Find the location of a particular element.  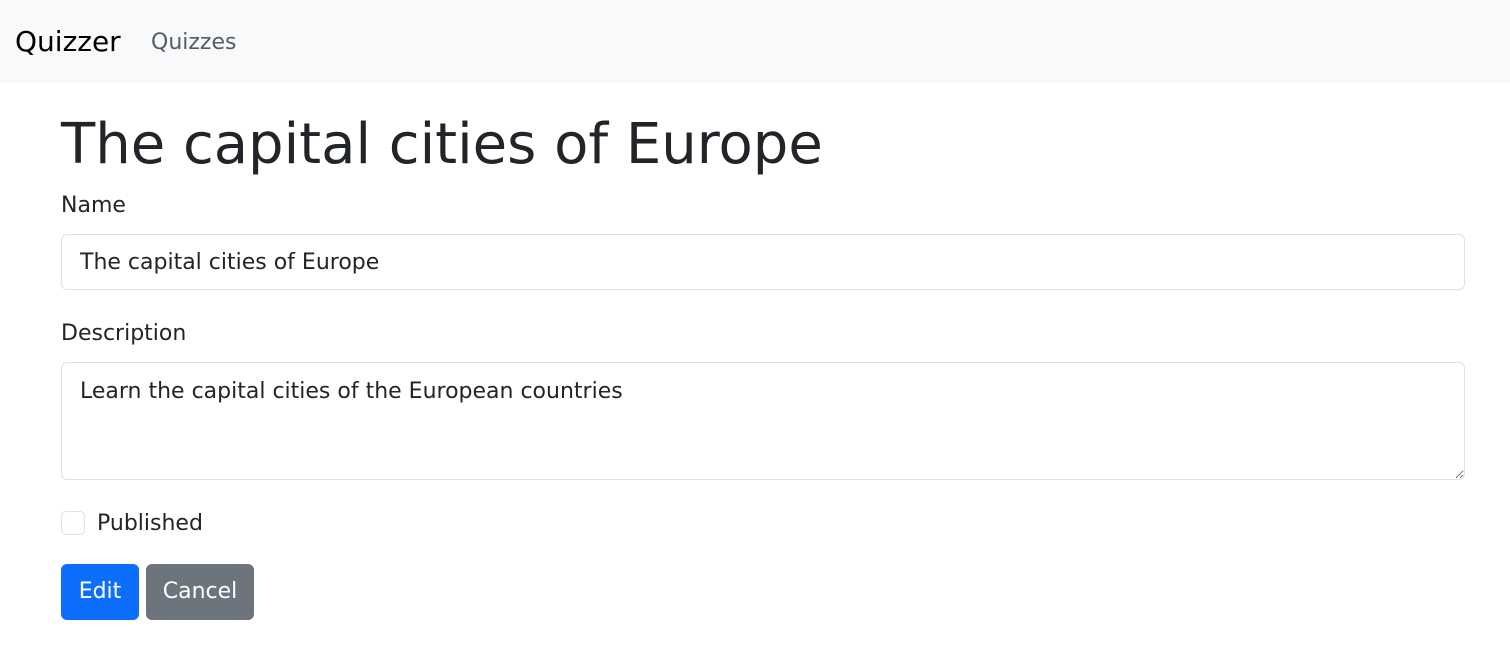

description-label: Description is located at coordinates (124, 333).